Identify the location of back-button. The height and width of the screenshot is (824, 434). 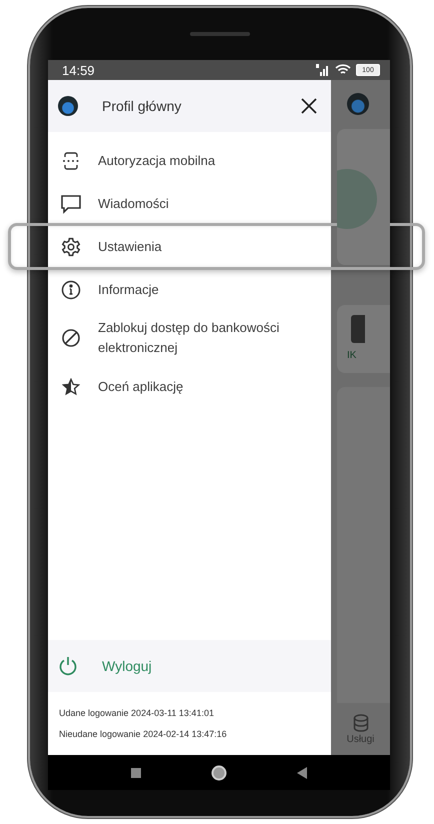
(302, 772).